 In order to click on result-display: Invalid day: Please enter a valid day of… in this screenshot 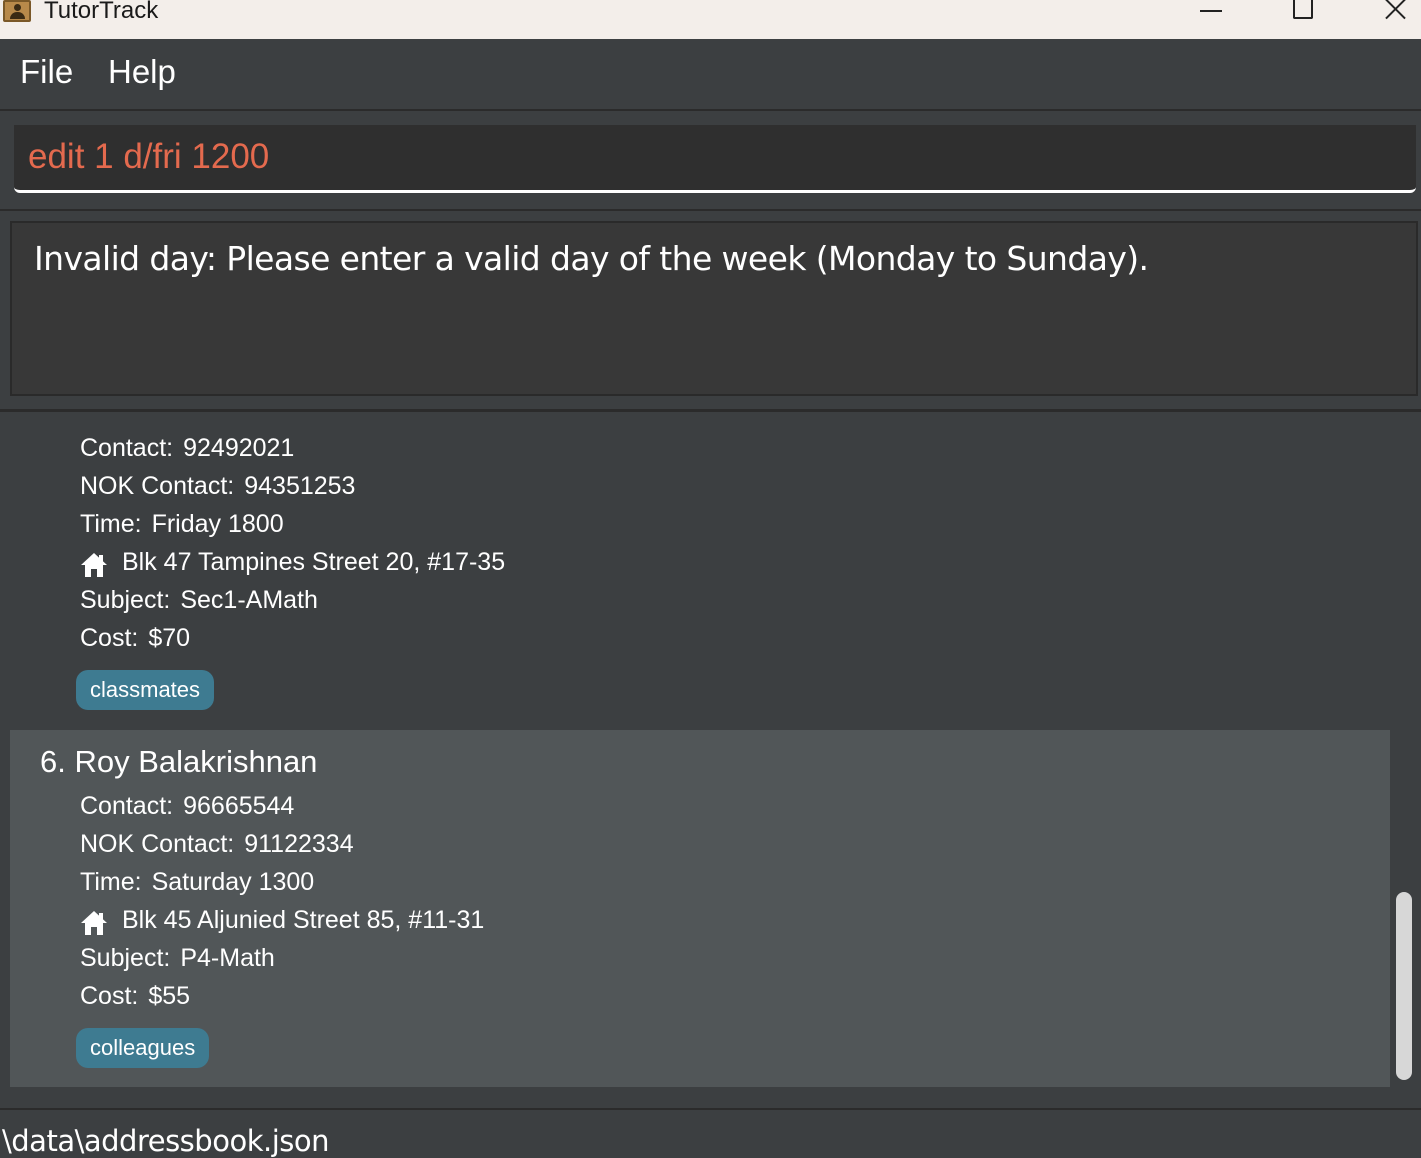, I will do `click(714, 308)`.